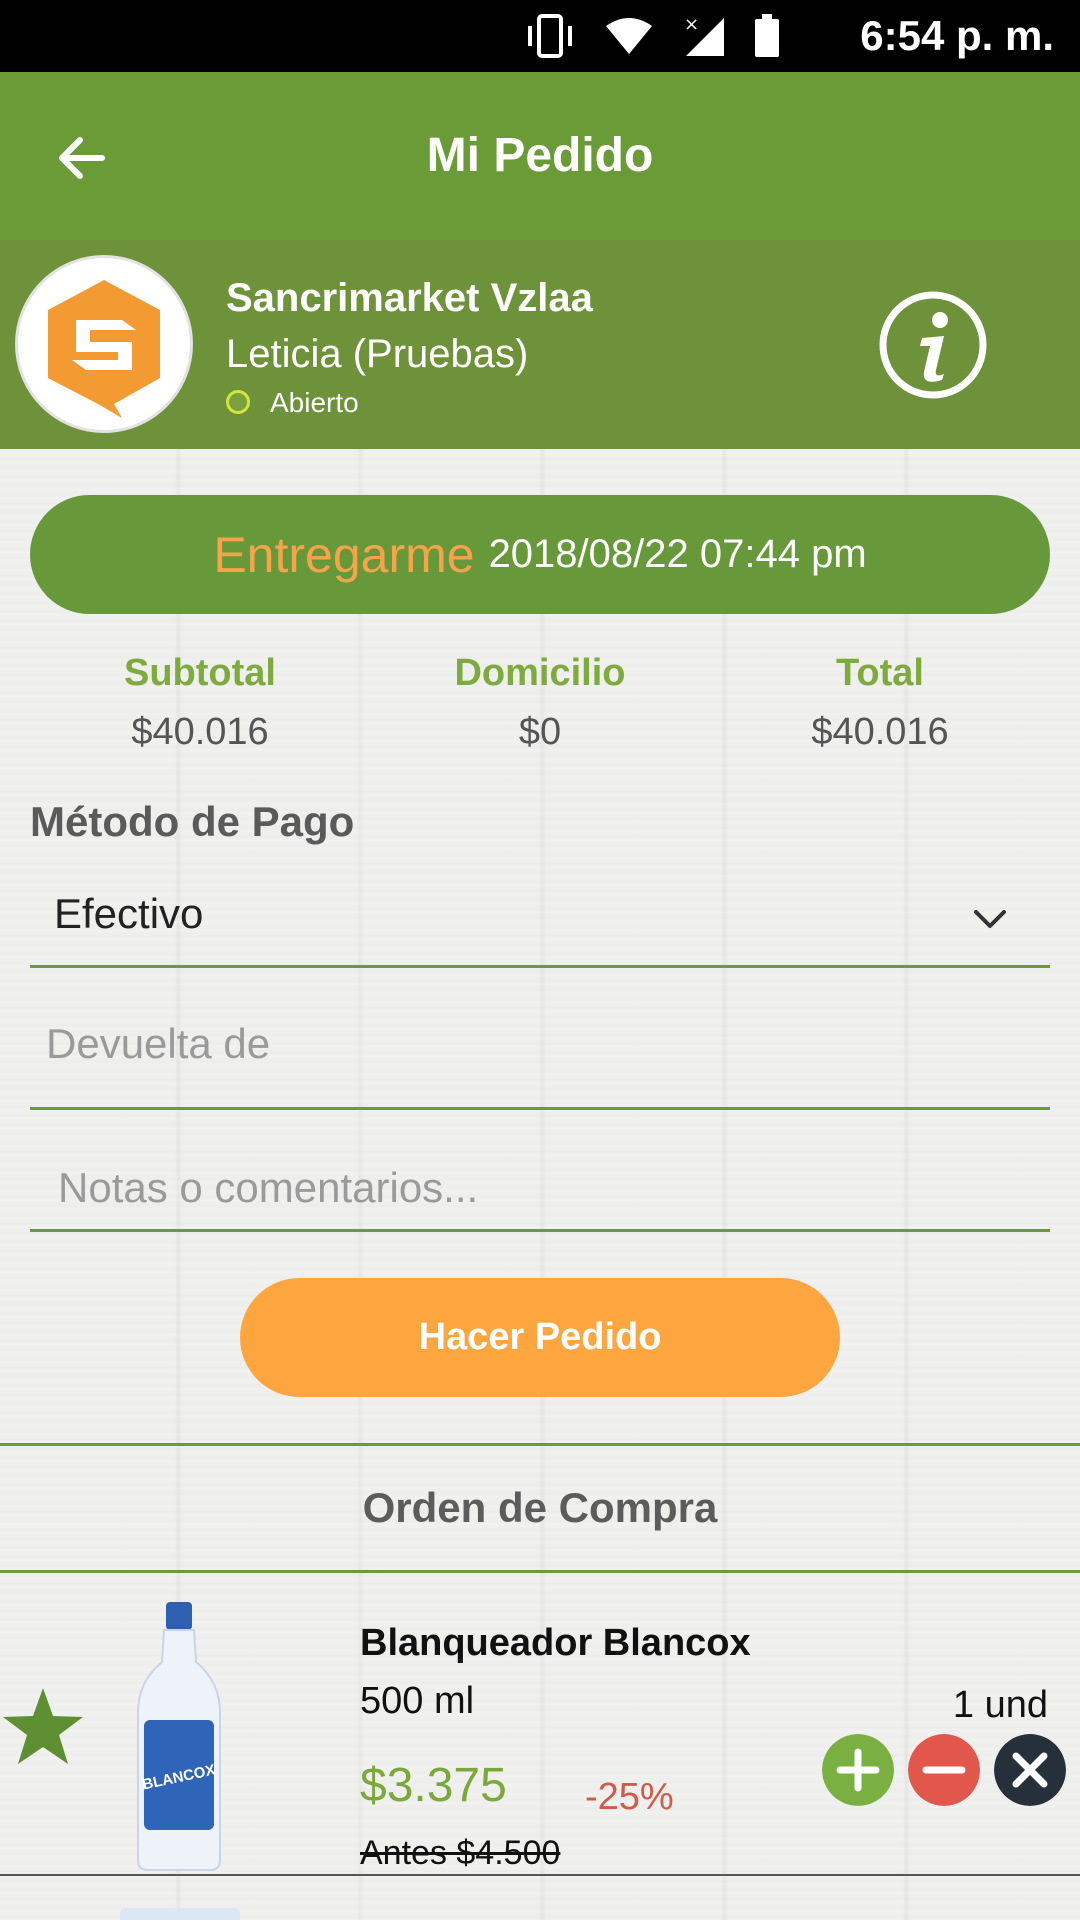 This screenshot has width=1080, height=1920. What do you see at coordinates (880, 673) in the screenshot?
I see `total-label: Total` at bounding box center [880, 673].